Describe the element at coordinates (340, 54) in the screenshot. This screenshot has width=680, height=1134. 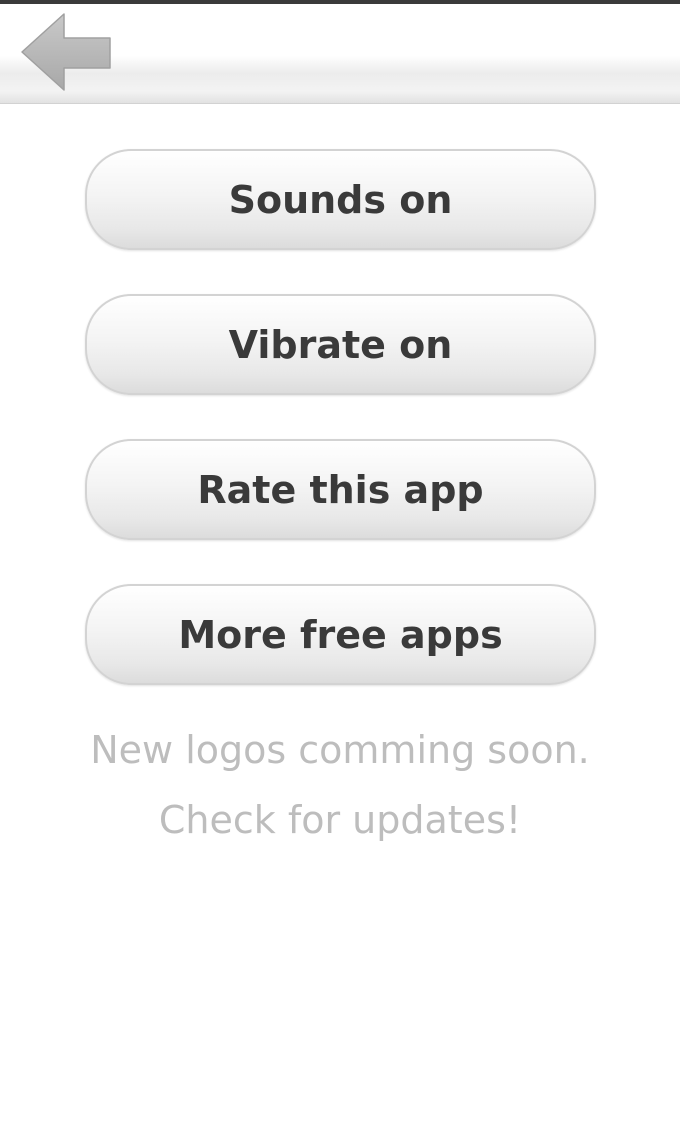
I see `header-bar` at that location.